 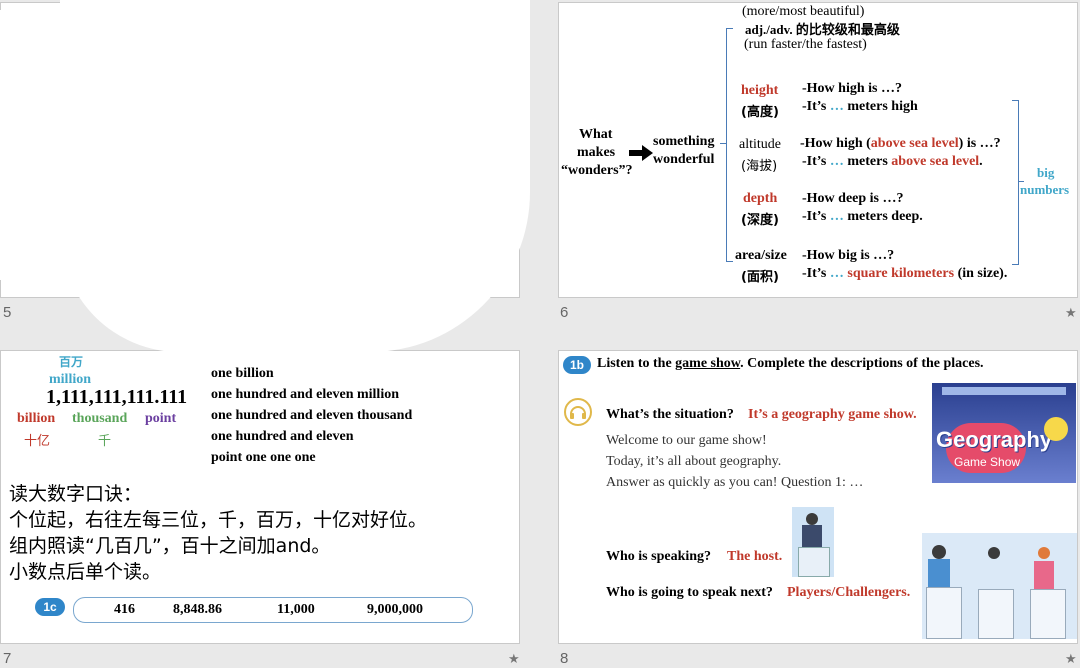 I want to click on reading-line: point one one one, so click(x=263, y=457).